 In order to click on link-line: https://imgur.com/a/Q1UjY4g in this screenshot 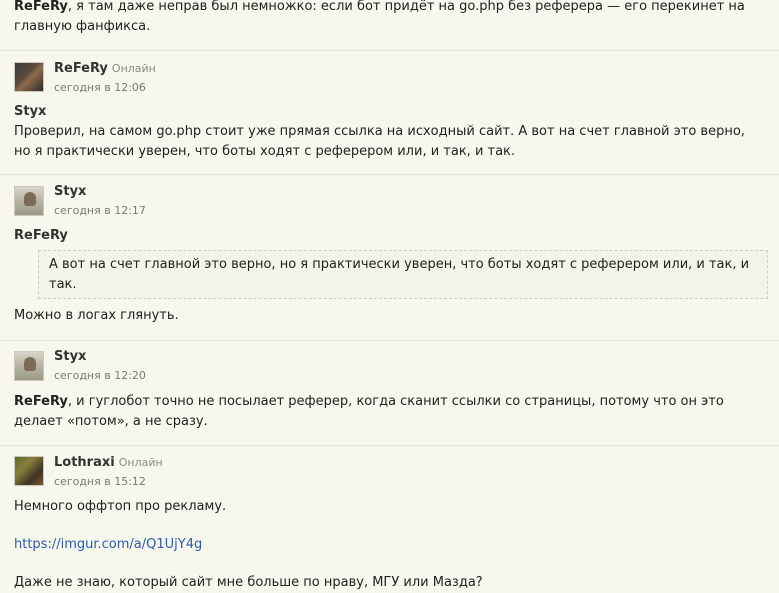, I will do `click(389, 545)`.